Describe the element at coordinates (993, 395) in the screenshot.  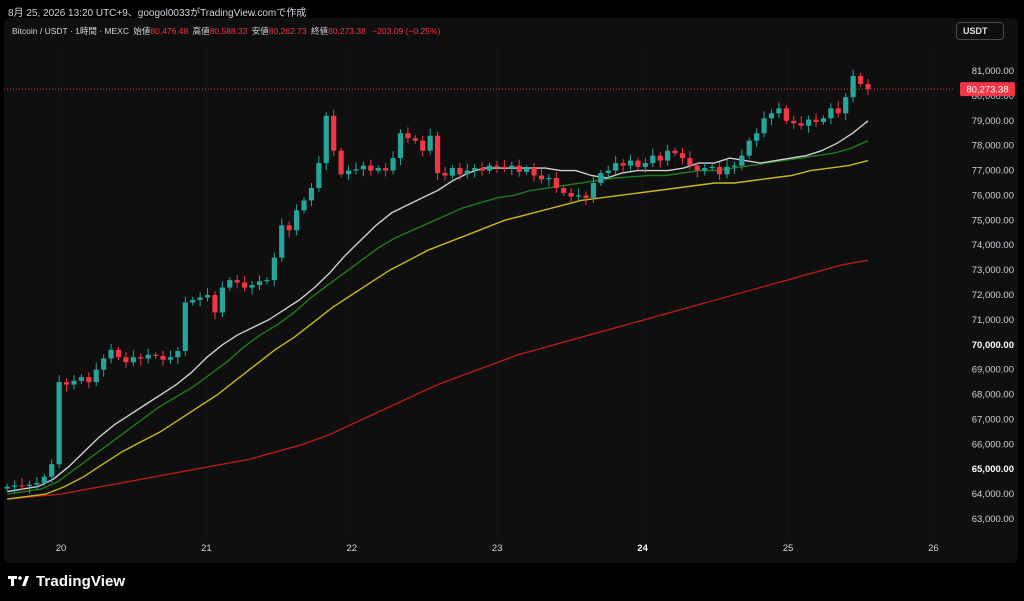
I see `y-tick-label: 68,000.00` at that location.